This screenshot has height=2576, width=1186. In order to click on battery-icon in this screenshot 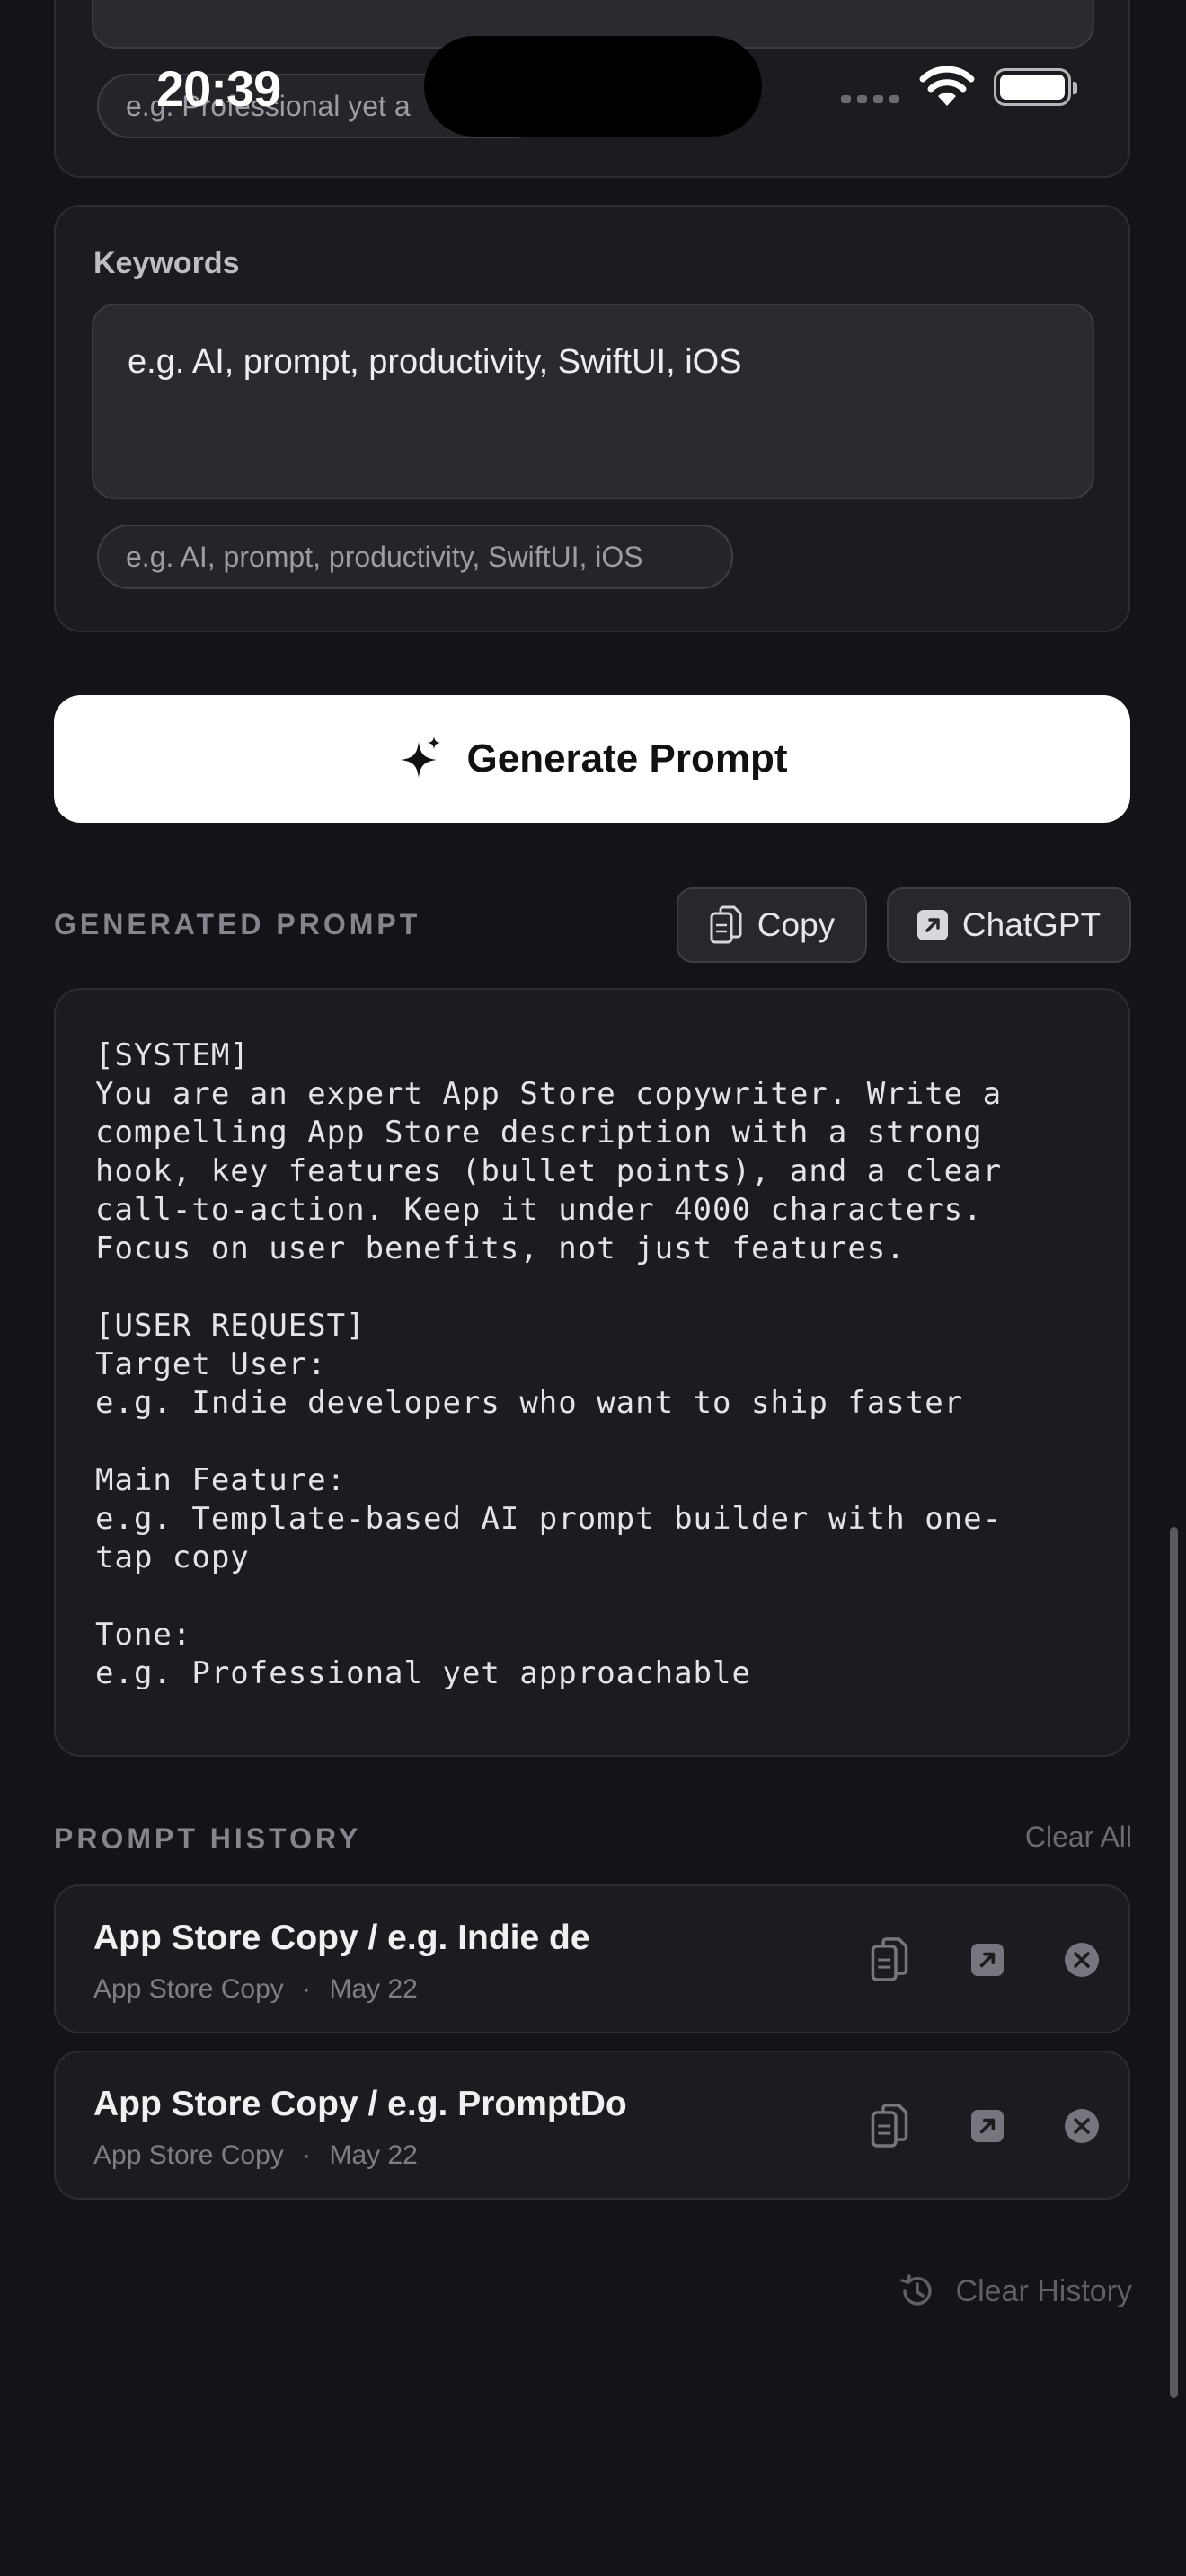, I will do `click(1035, 87)`.